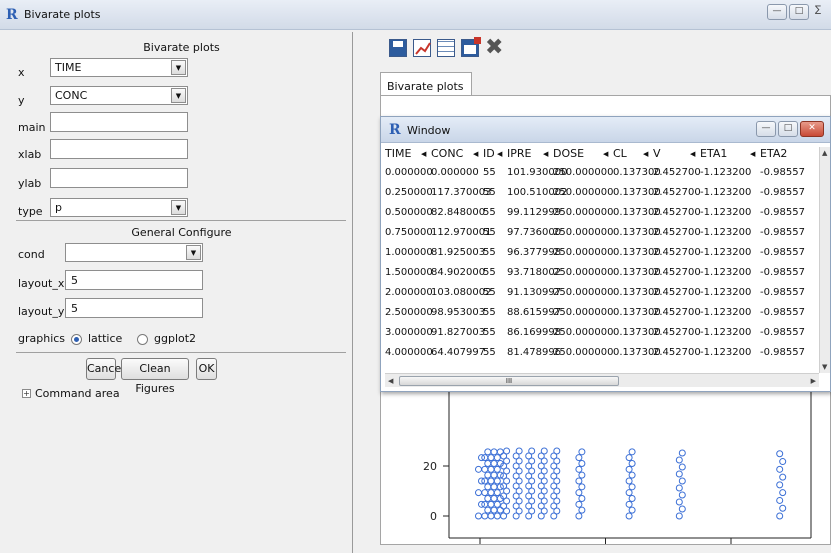  Describe the element at coordinates (409, 297) in the screenshot. I see `table-cell: 2.000000` at that location.